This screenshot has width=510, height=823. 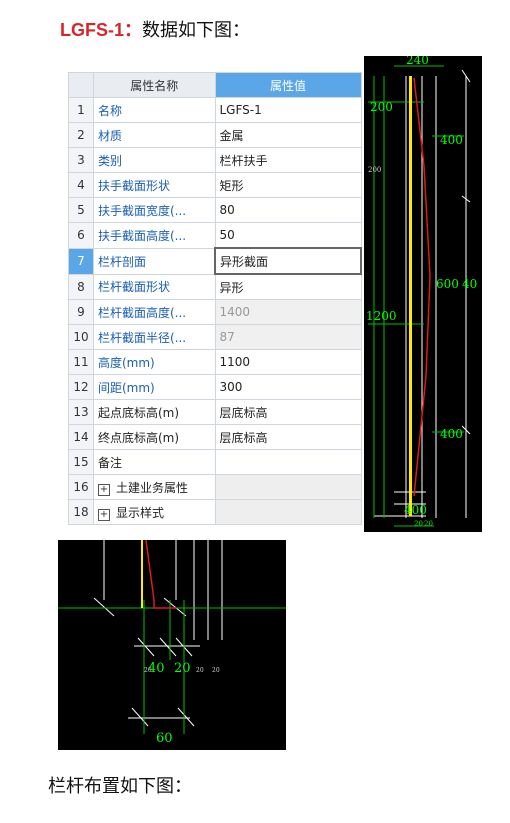 What do you see at coordinates (154, 437) in the screenshot?
I see `property-name: 终点底标高(m)` at bounding box center [154, 437].